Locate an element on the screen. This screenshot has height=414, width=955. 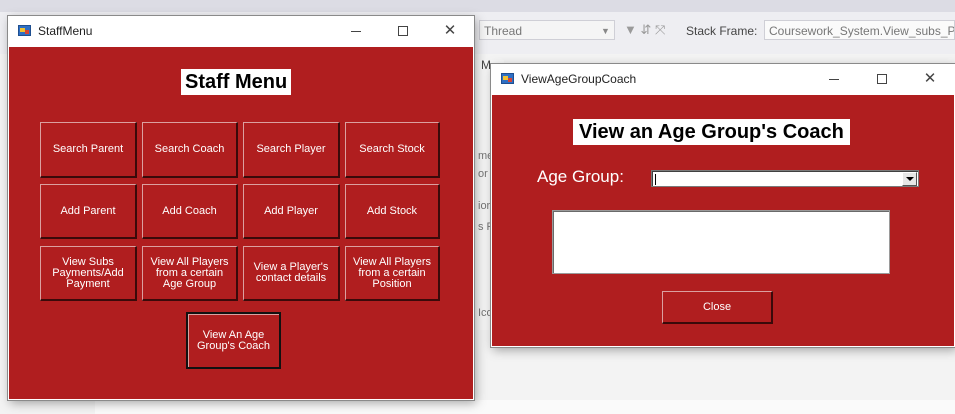
close-button: Close is located at coordinates (717, 307).